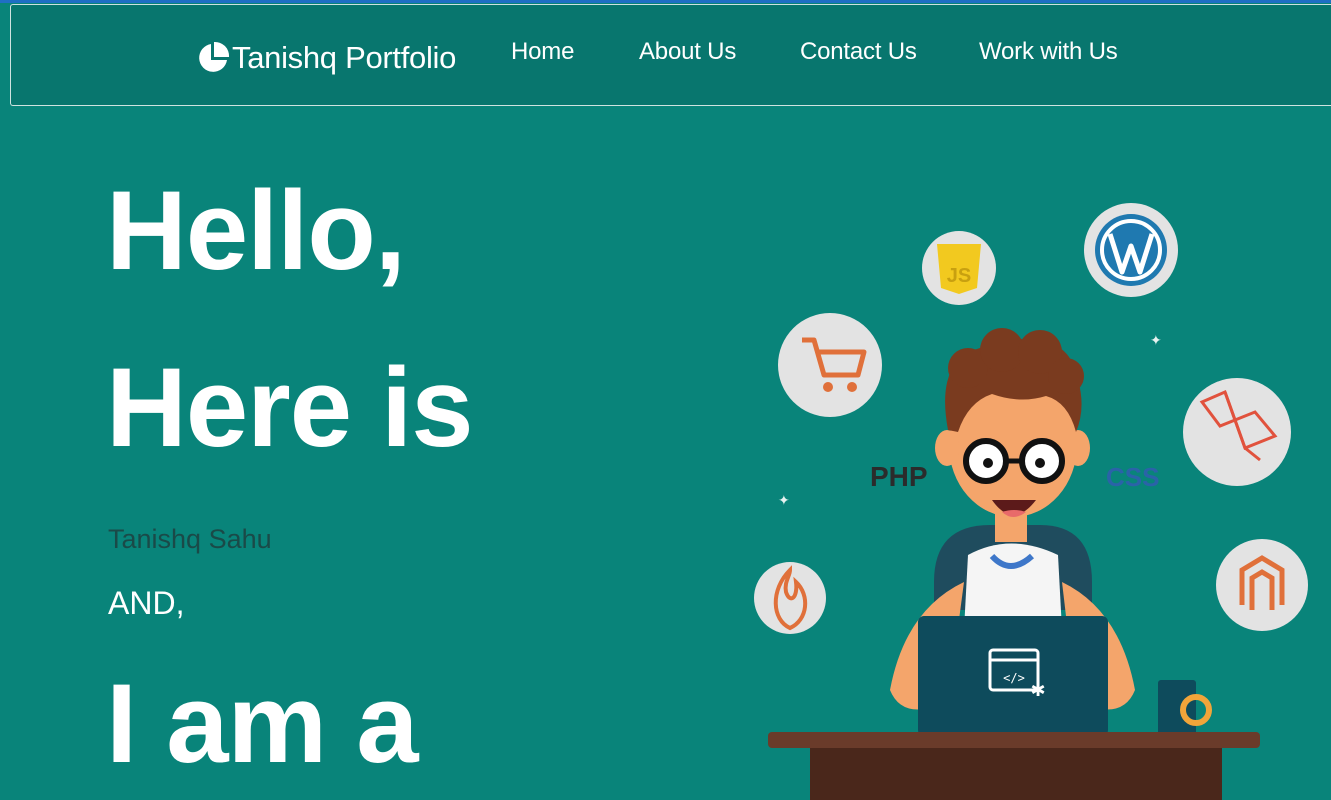 Image resolution: width=1331 pixels, height=800 pixels. I want to click on codeigniter-icon, so click(790, 598).